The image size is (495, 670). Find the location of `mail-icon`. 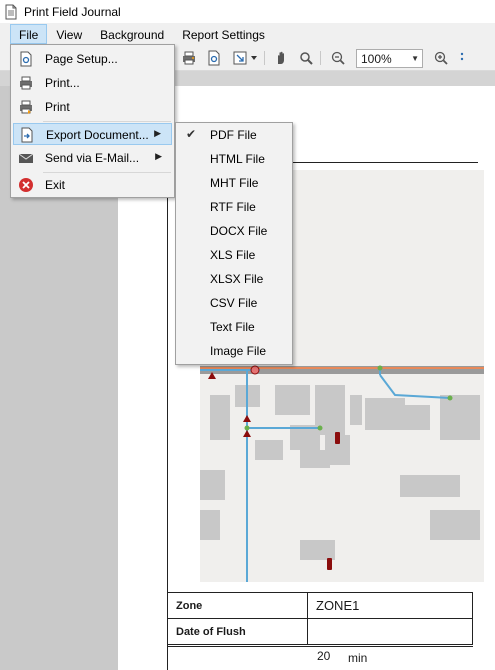

mail-icon is located at coordinates (26, 158).